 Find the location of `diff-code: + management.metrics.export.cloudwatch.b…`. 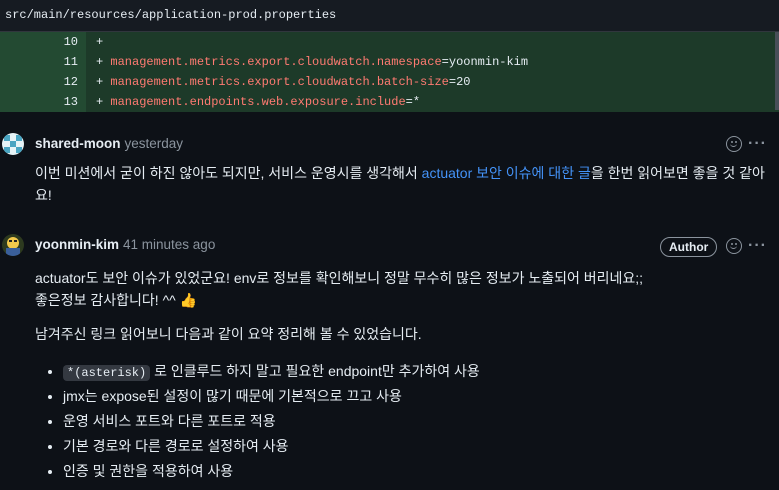

diff-code: + management.metrics.export.cloudwatch.b… is located at coordinates (283, 82).